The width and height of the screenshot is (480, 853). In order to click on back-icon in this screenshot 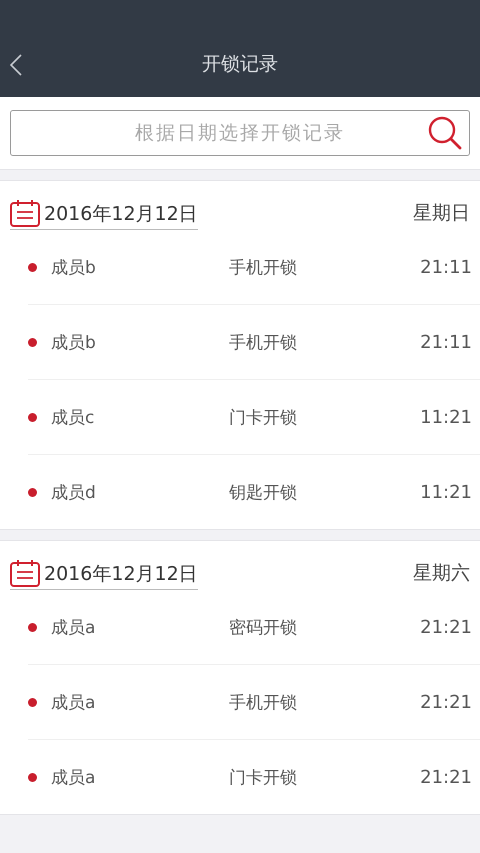, I will do `click(16, 65)`.